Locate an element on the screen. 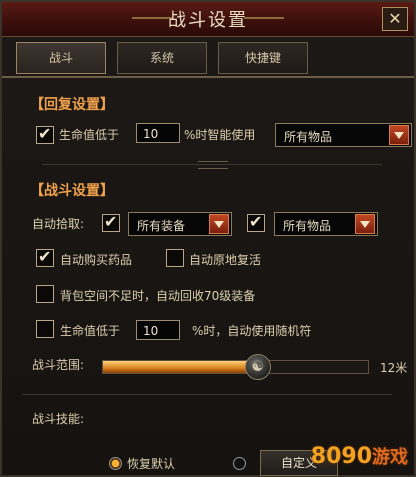  pickup-equipment-select-value: 所有装备 is located at coordinates (161, 226).